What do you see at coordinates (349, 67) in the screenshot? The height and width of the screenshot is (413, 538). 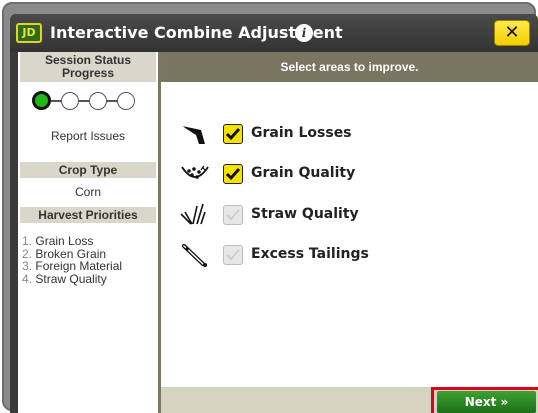 I see `main-header: Select areas to improve.` at bounding box center [349, 67].